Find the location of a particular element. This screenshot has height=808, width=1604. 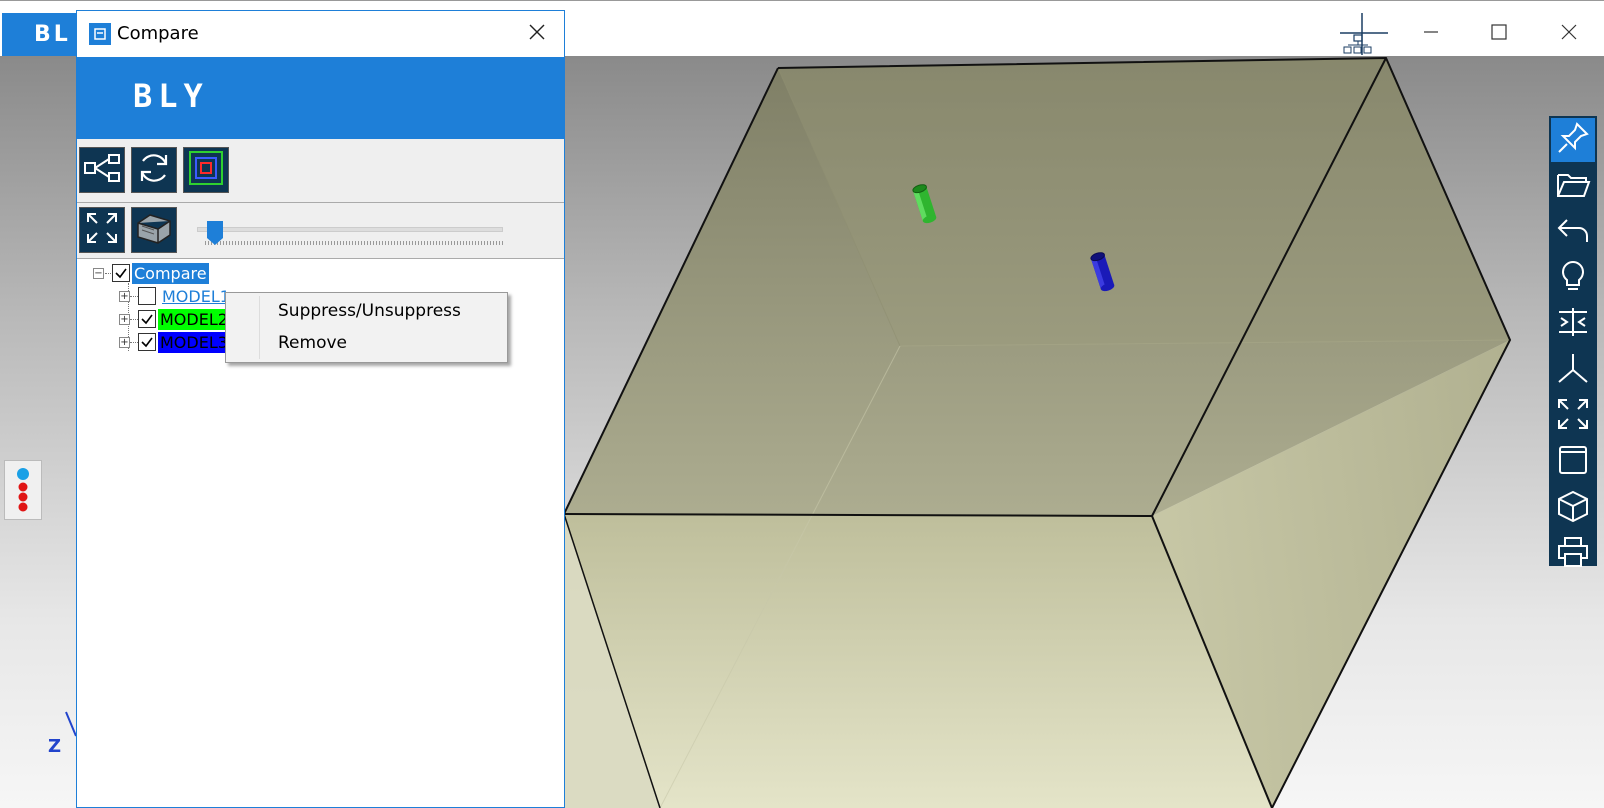

model3-checkbox is located at coordinates (147, 342).